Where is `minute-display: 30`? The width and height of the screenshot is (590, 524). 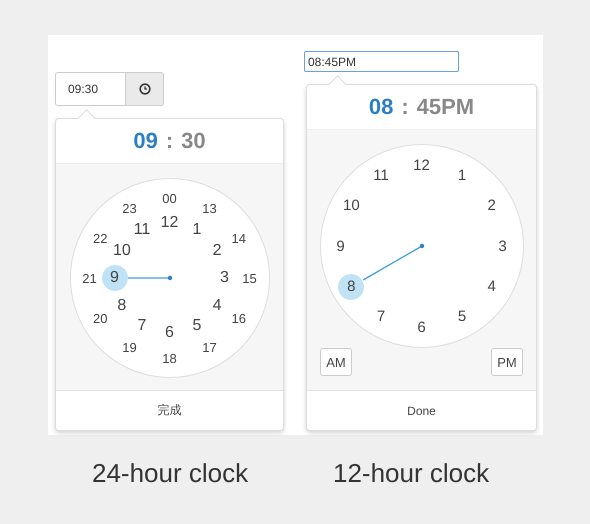
minute-display: 30 is located at coordinates (193, 141).